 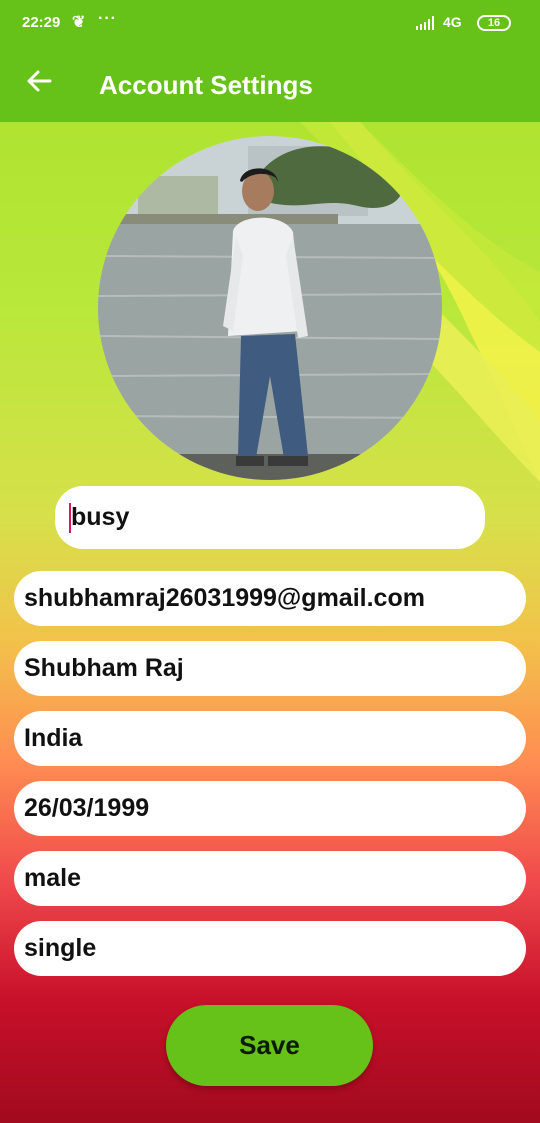 I want to click on gender-field: male, so click(x=270, y=878).